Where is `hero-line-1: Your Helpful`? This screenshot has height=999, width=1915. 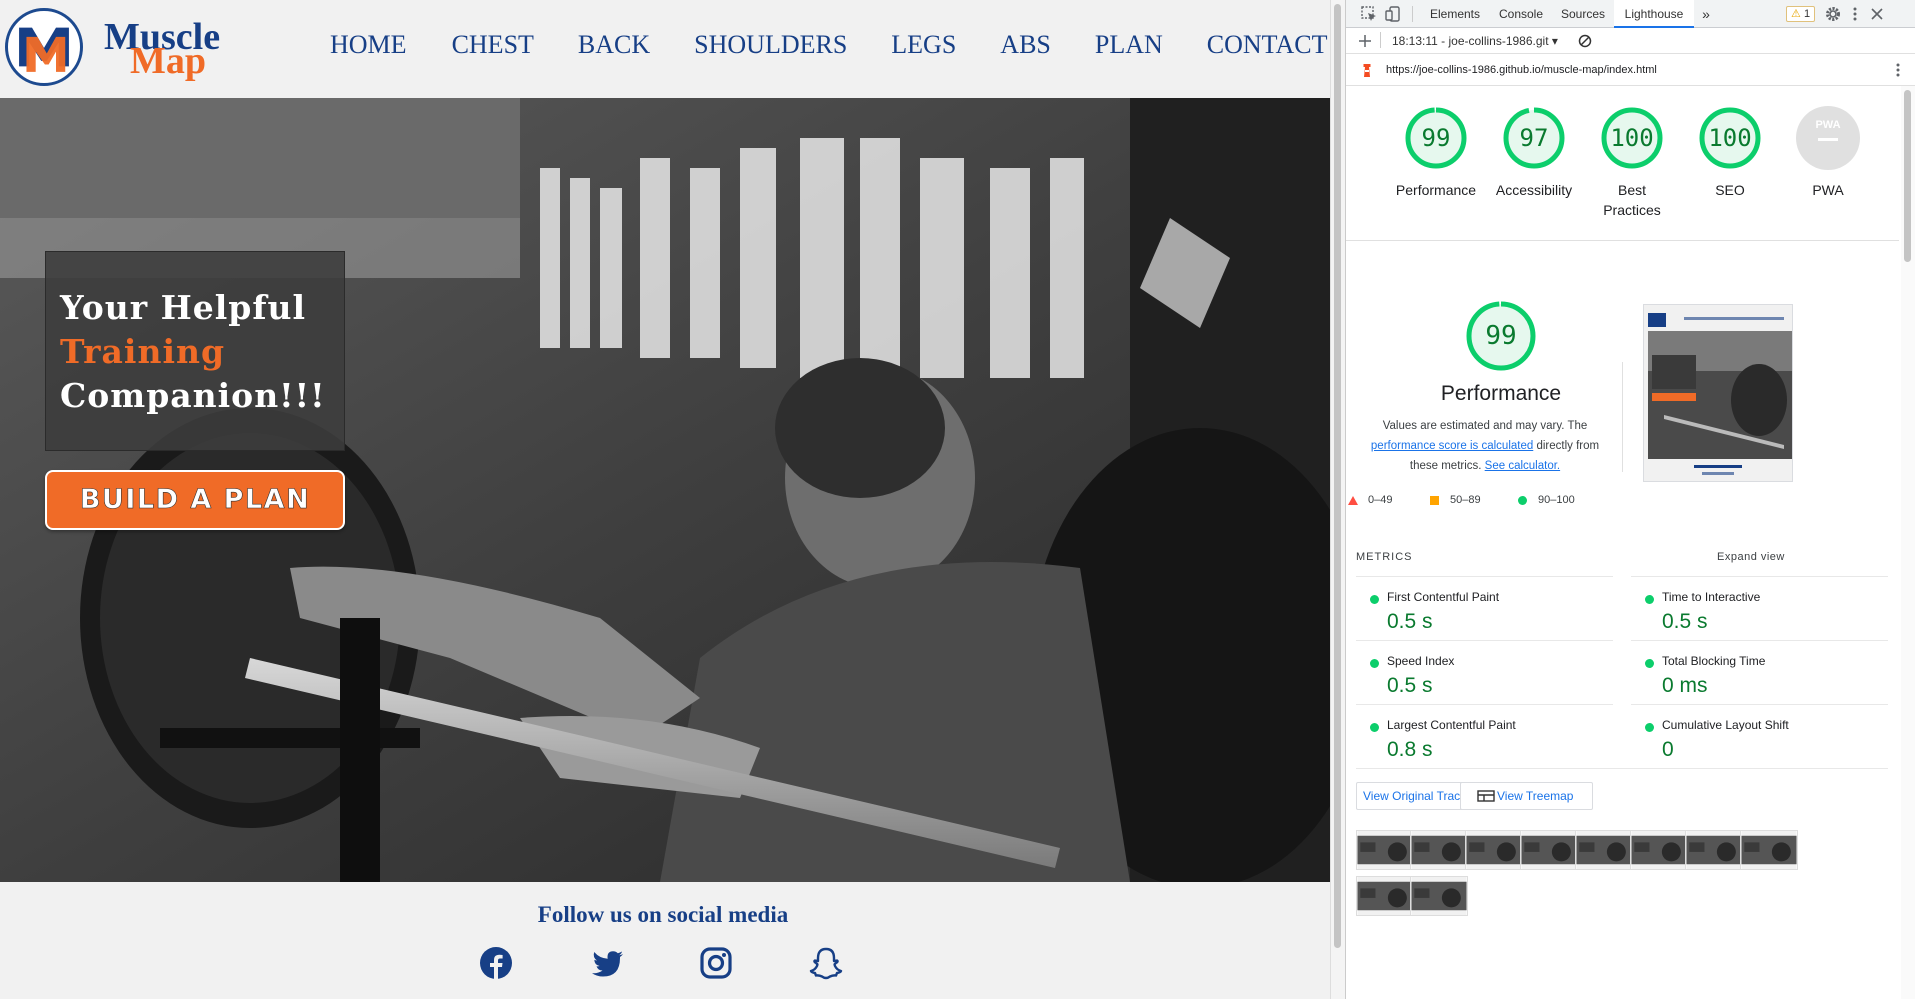
hero-line-1: Your Helpful is located at coordinates (183, 307).